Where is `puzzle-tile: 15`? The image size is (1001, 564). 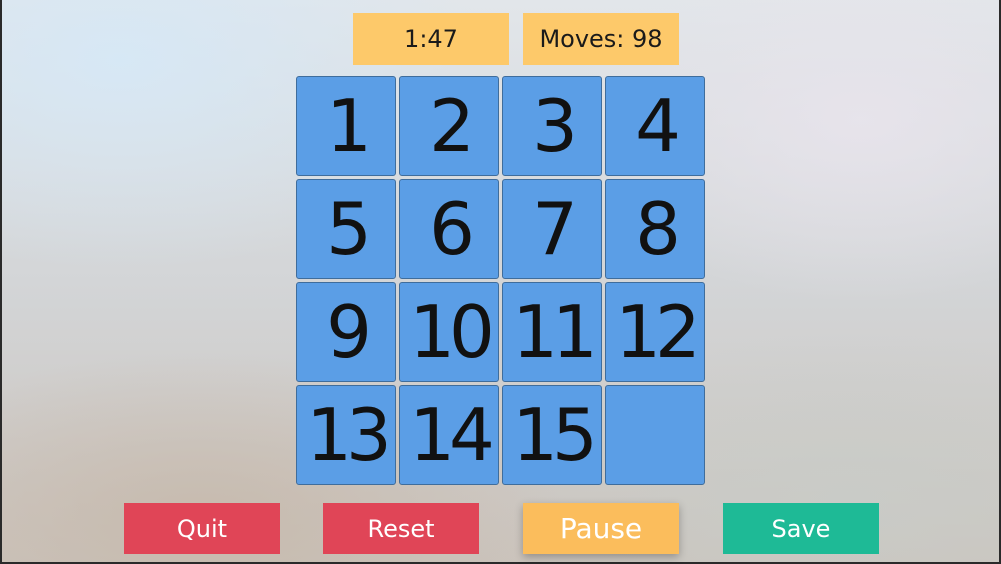
puzzle-tile: 15 is located at coordinates (552, 435).